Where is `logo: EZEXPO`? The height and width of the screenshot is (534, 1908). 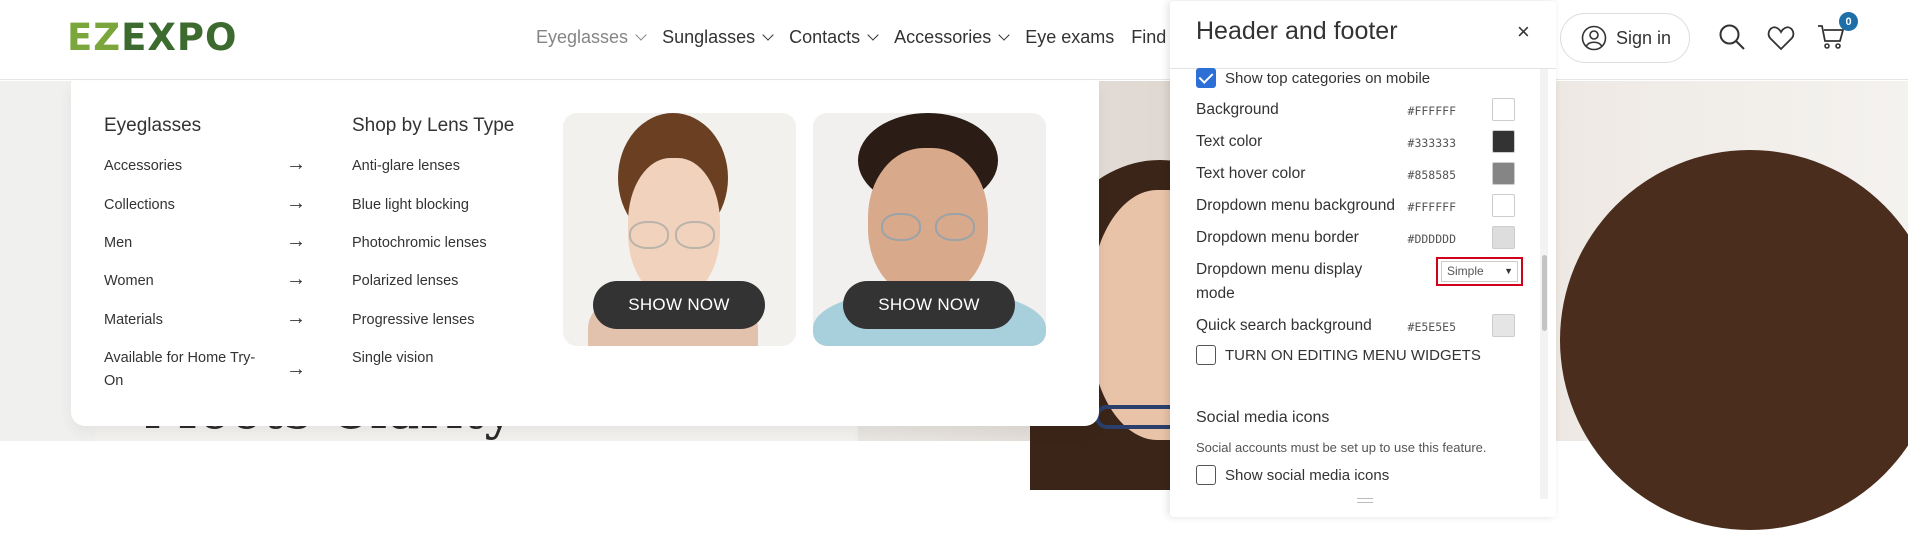
logo: EZEXPO is located at coordinates (152, 37).